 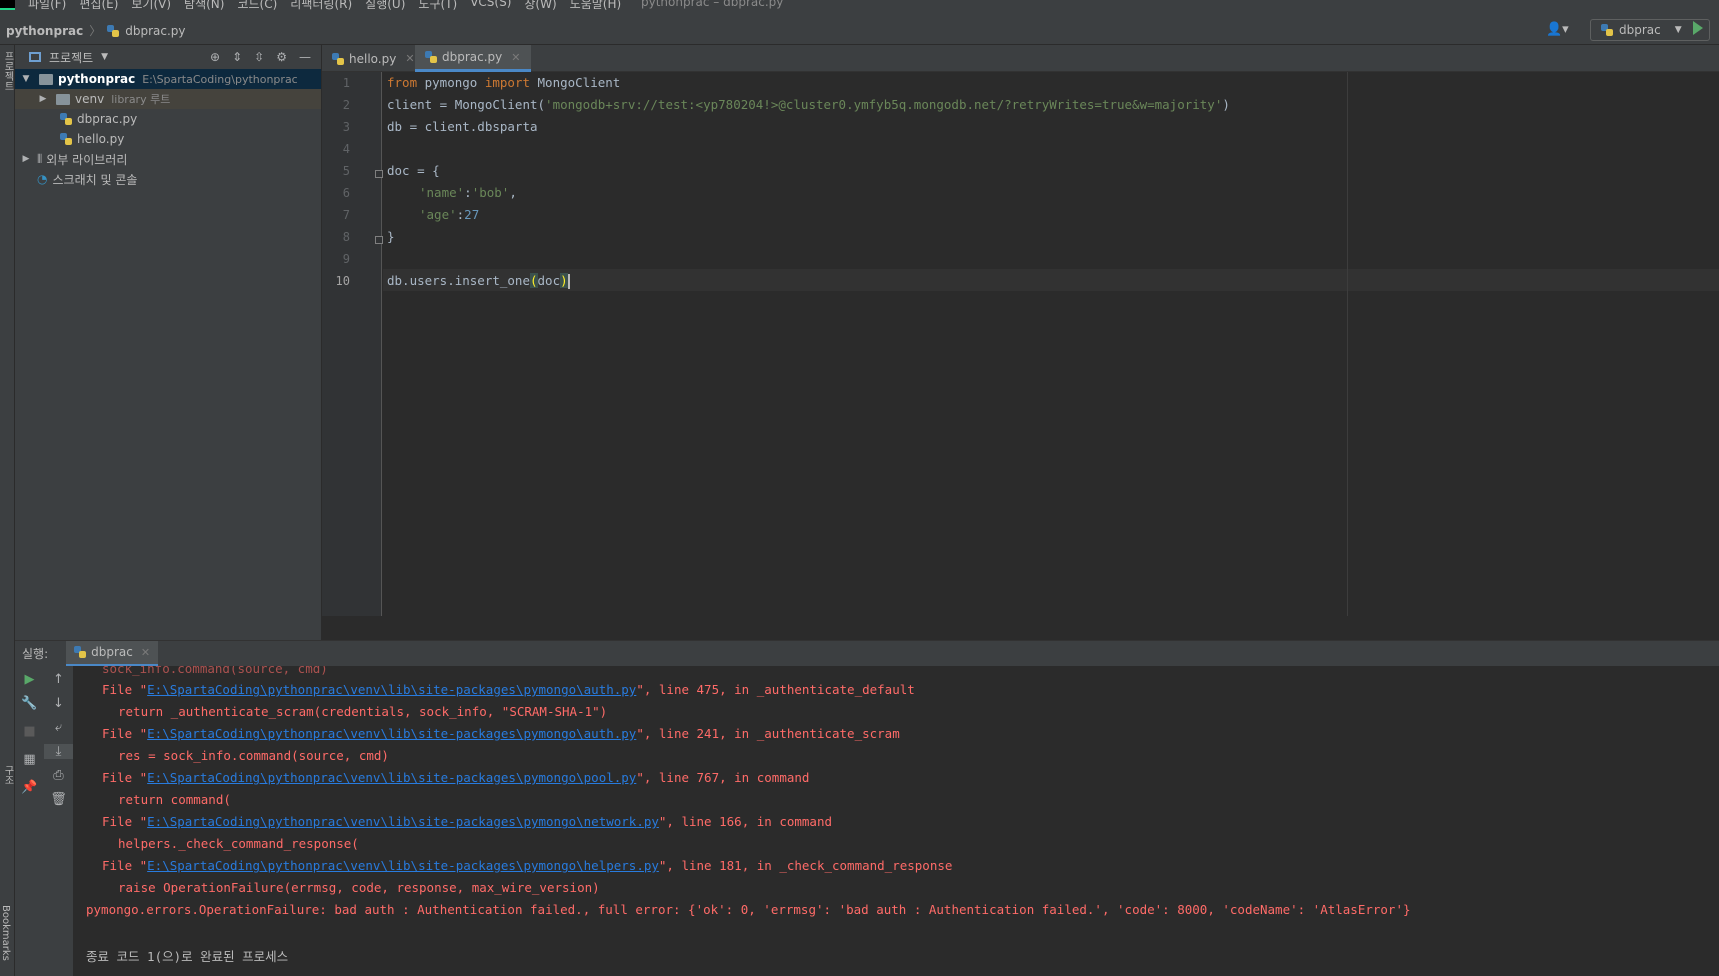 What do you see at coordinates (151, 6) in the screenshot?
I see `menu-view: 보기(V)` at bounding box center [151, 6].